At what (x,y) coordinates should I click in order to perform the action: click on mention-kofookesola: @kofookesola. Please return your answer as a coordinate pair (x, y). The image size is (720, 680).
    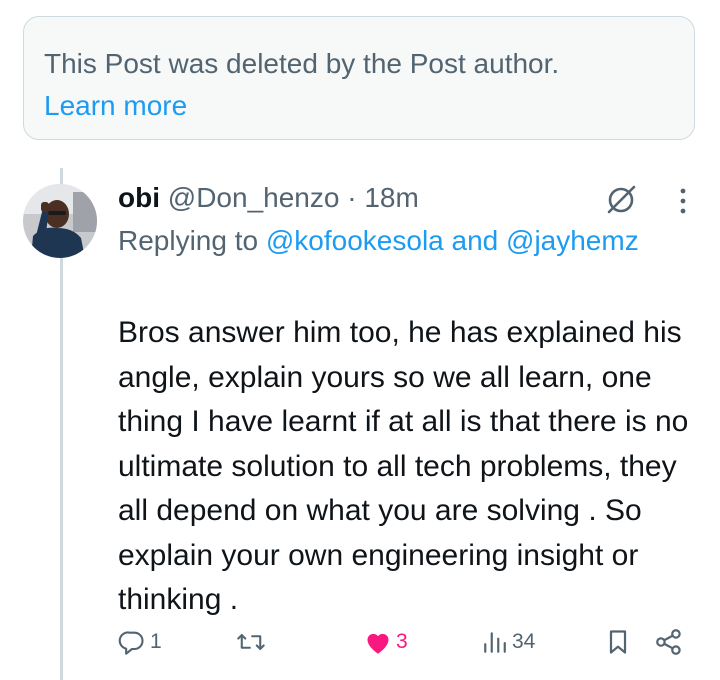
    Looking at the image, I should click on (355, 240).